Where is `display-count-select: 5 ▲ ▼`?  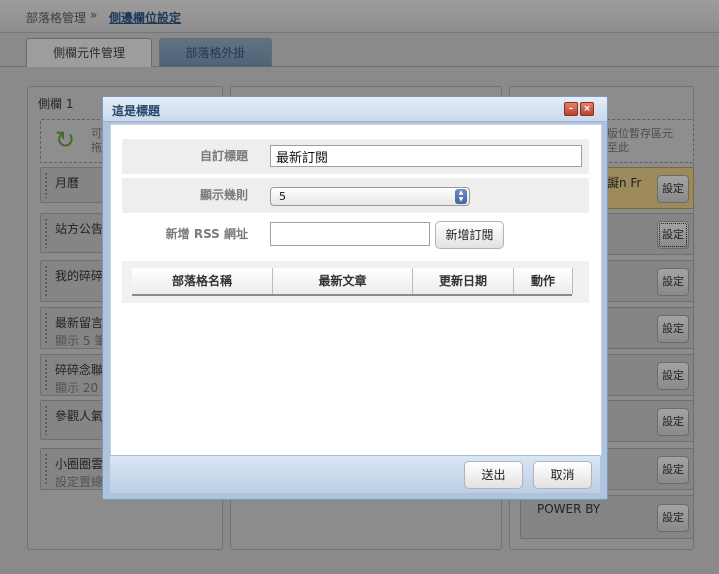
display-count-select: 5 ▲ ▼ is located at coordinates (370, 196).